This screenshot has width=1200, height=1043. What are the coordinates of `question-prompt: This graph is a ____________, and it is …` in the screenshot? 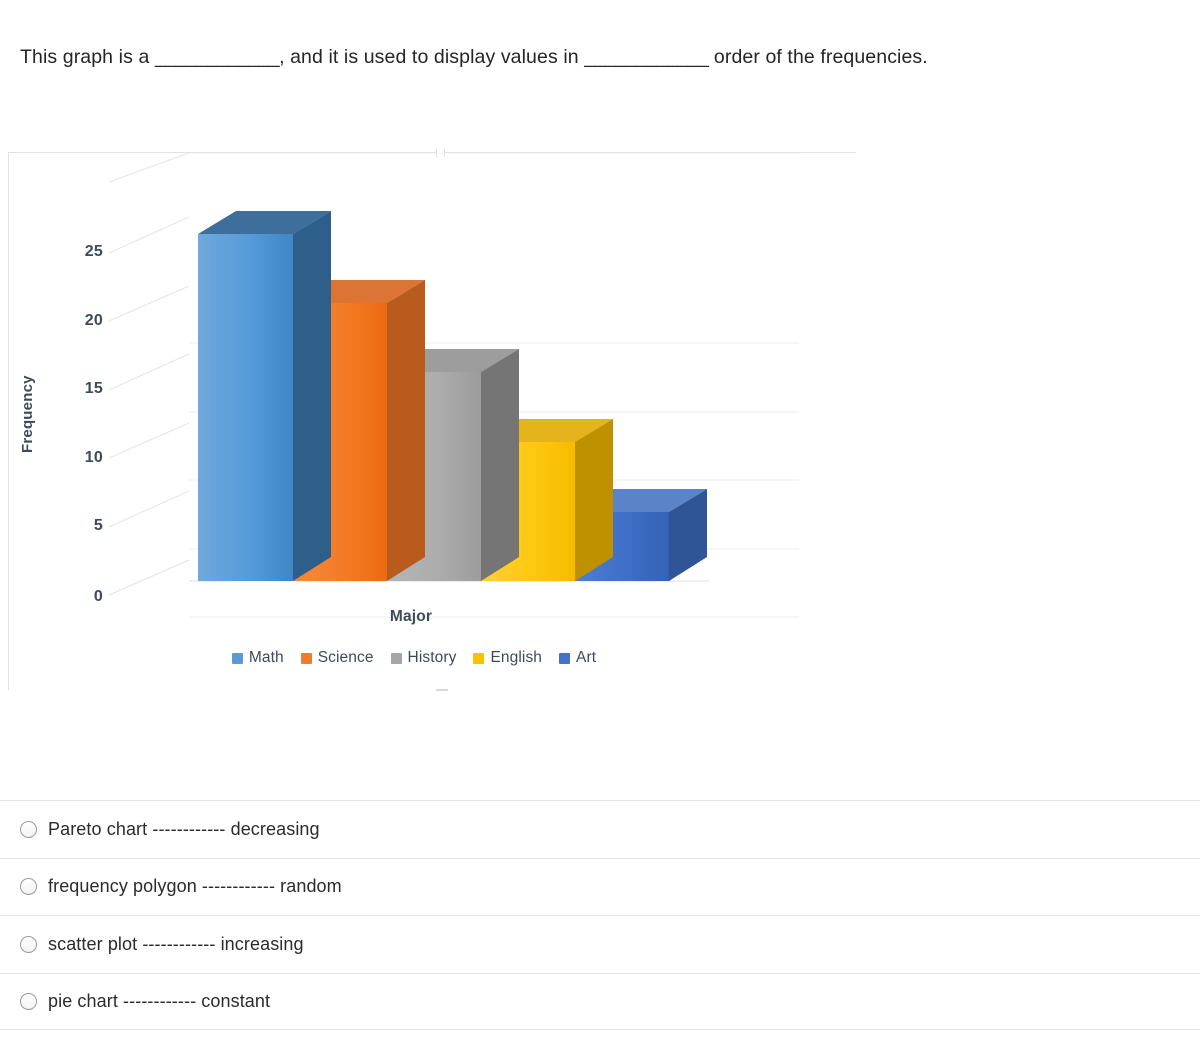 It's located at (474, 57).